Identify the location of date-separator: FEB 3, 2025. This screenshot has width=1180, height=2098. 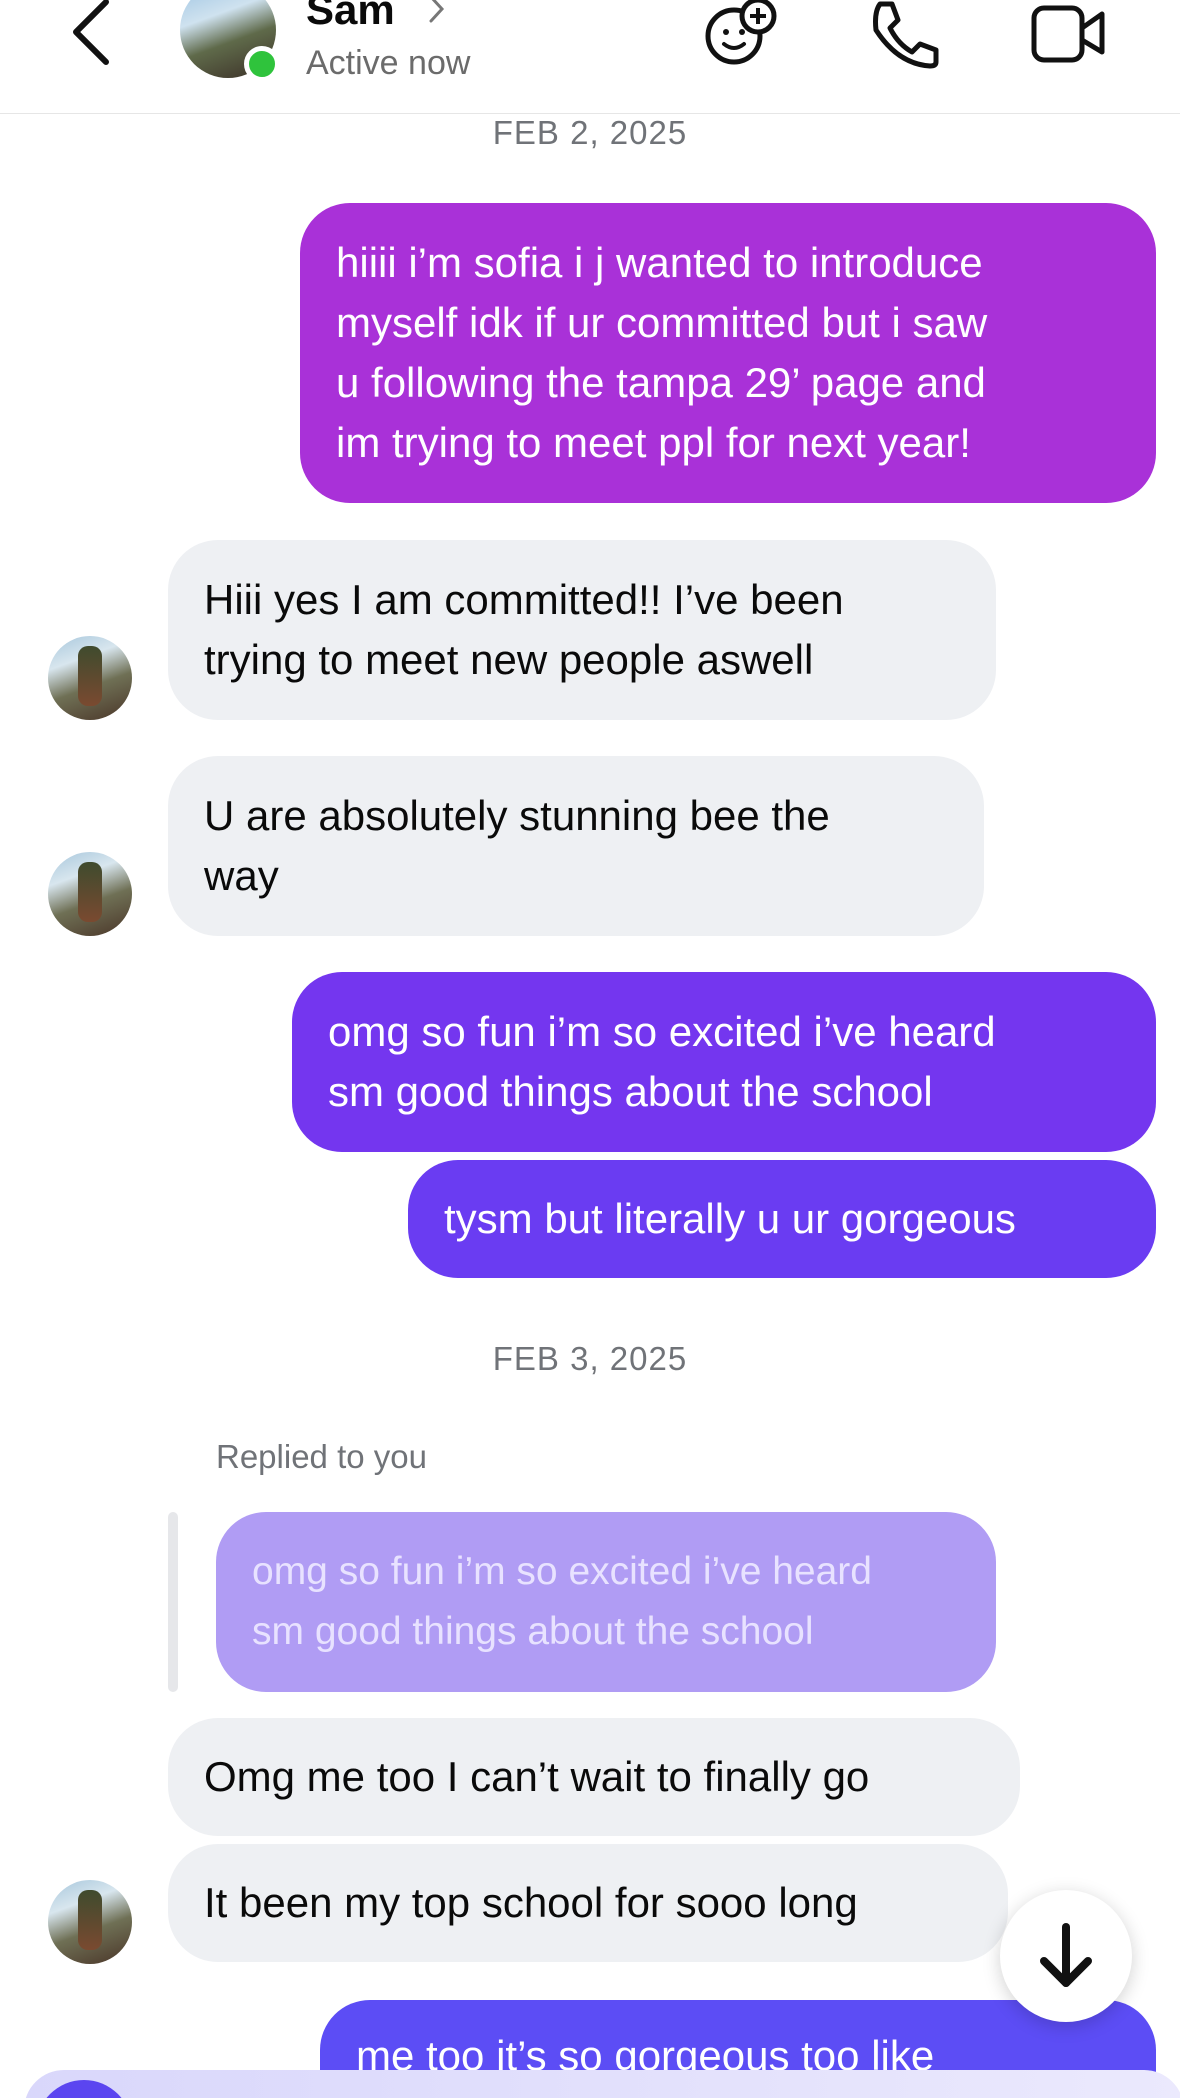
(590, 1358).